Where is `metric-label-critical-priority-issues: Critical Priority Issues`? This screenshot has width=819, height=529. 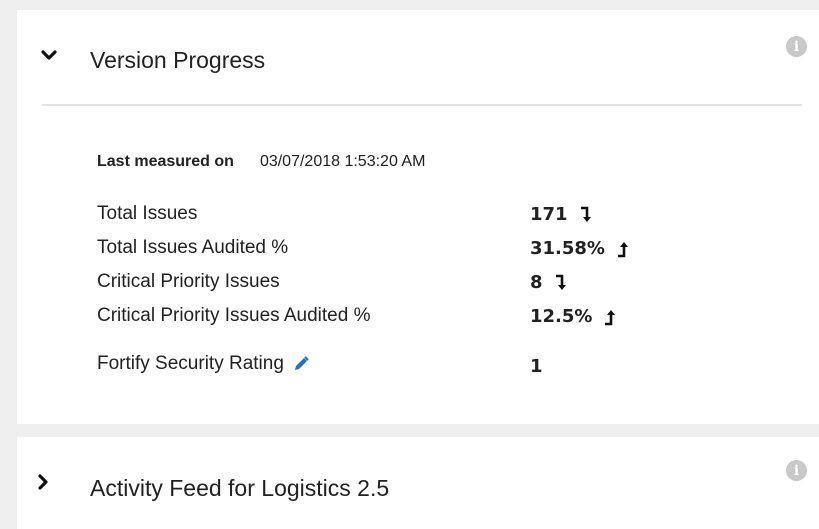 metric-label-critical-priority-issues: Critical Priority Issues is located at coordinates (188, 281).